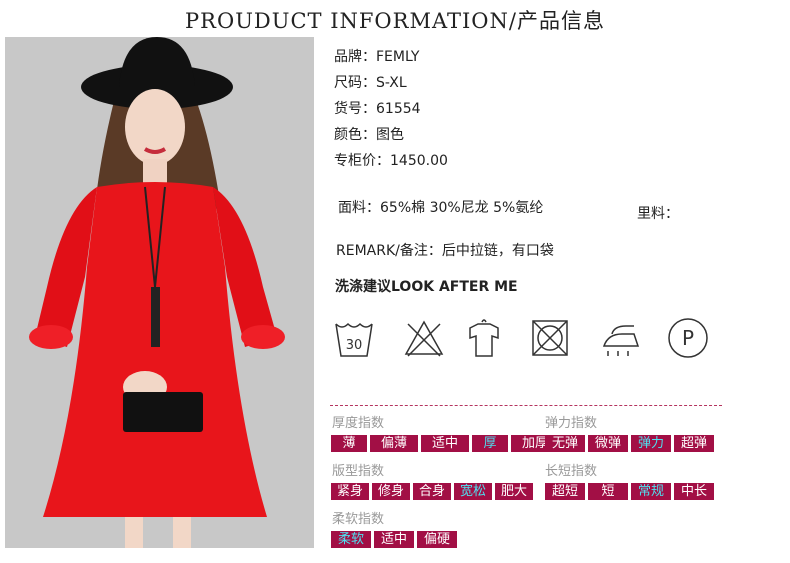  Describe the element at coordinates (351, 539) in the screenshot. I see `softness-option-selected: 柔软` at that location.